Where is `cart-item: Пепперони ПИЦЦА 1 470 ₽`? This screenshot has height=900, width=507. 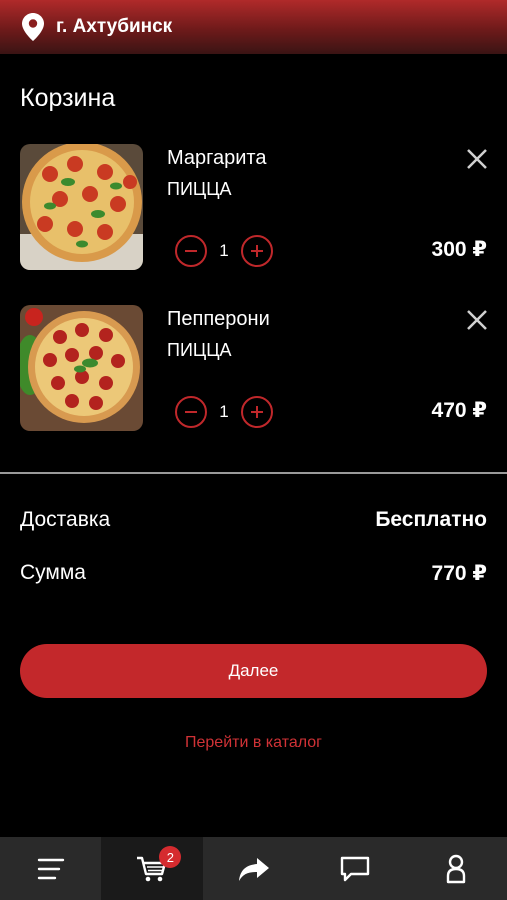 cart-item: Пепперони ПИЦЦА 1 470 ₽ is located at coordinates (253, 370).